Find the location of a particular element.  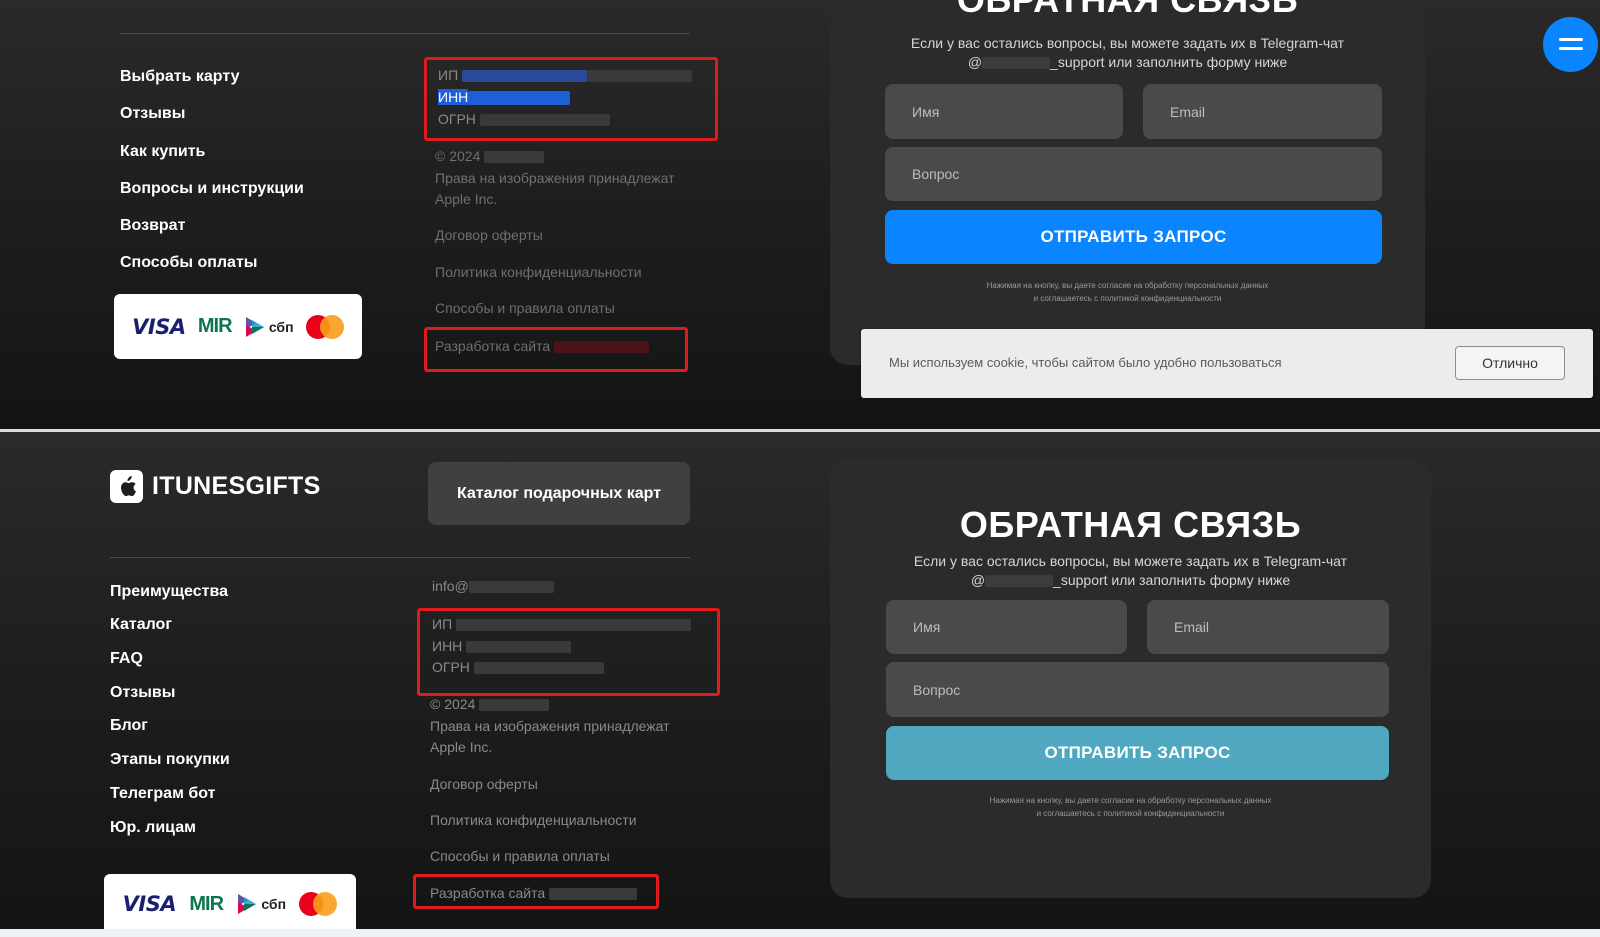

nav-link: Способы оплаты is located at coordinates (188, 263).